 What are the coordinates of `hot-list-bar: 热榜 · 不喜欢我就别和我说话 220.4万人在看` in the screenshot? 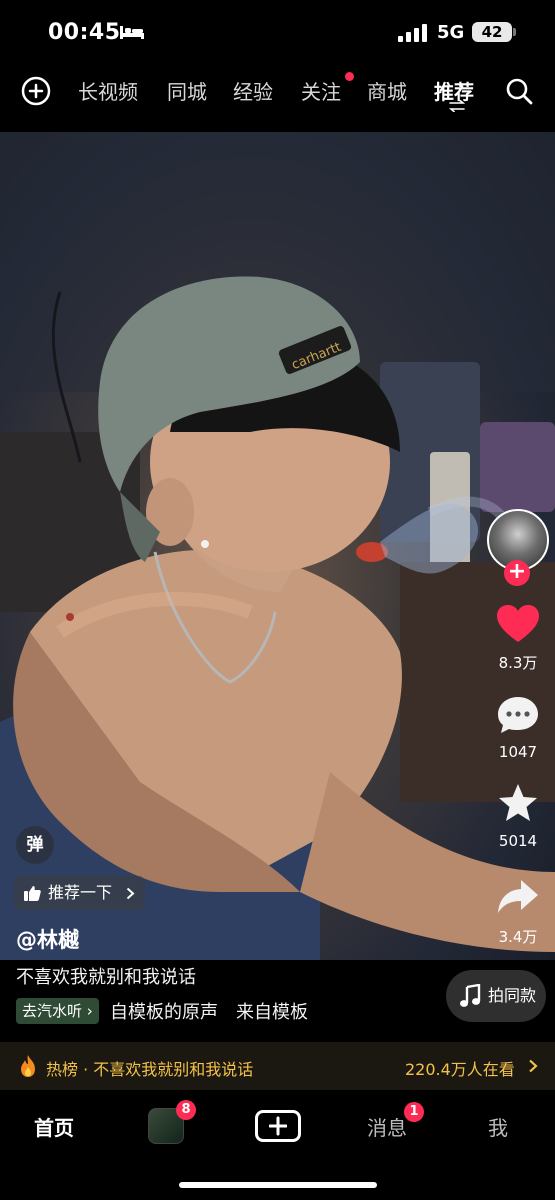 It's located at (277, 1066).